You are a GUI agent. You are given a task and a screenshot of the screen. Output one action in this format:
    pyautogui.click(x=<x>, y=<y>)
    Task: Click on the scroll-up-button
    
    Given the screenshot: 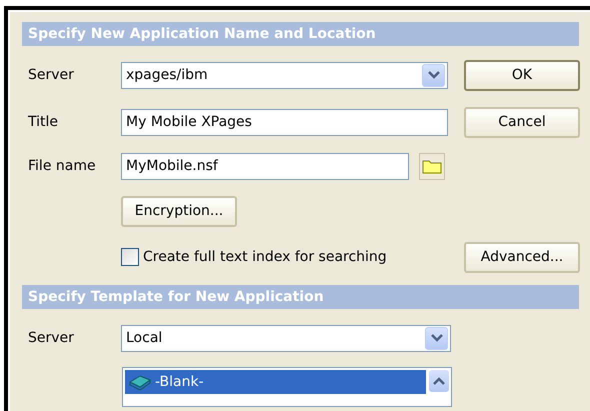 What is the action you would take?
    pyautogui.click(x=439, y=381)
    